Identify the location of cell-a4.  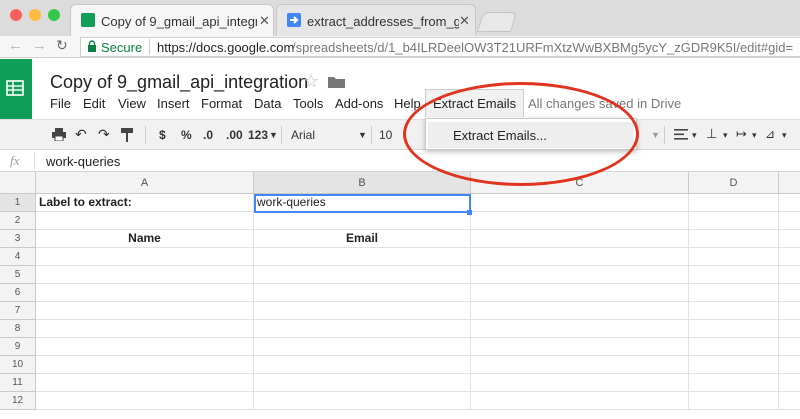
(145, 257).